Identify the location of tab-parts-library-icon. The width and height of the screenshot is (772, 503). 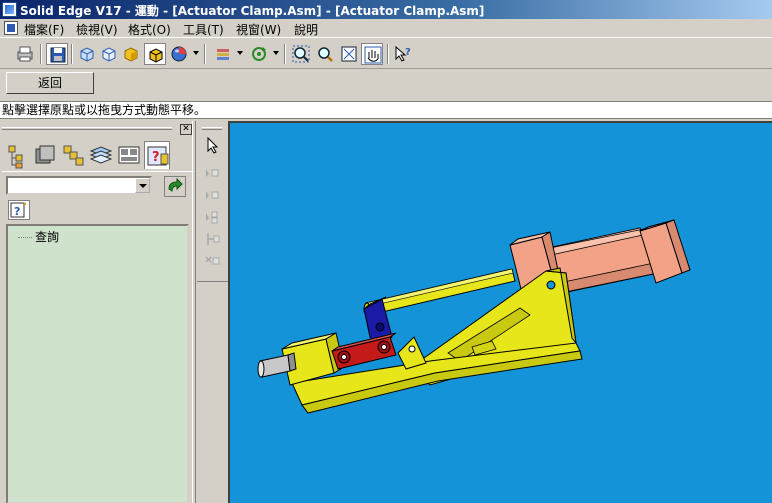
(45, 155).